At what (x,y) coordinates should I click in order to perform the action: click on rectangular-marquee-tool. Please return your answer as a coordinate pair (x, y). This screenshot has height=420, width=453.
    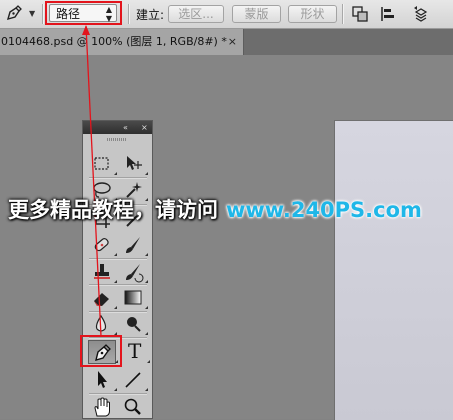
    Looking at the image, I should click on (103, 164).